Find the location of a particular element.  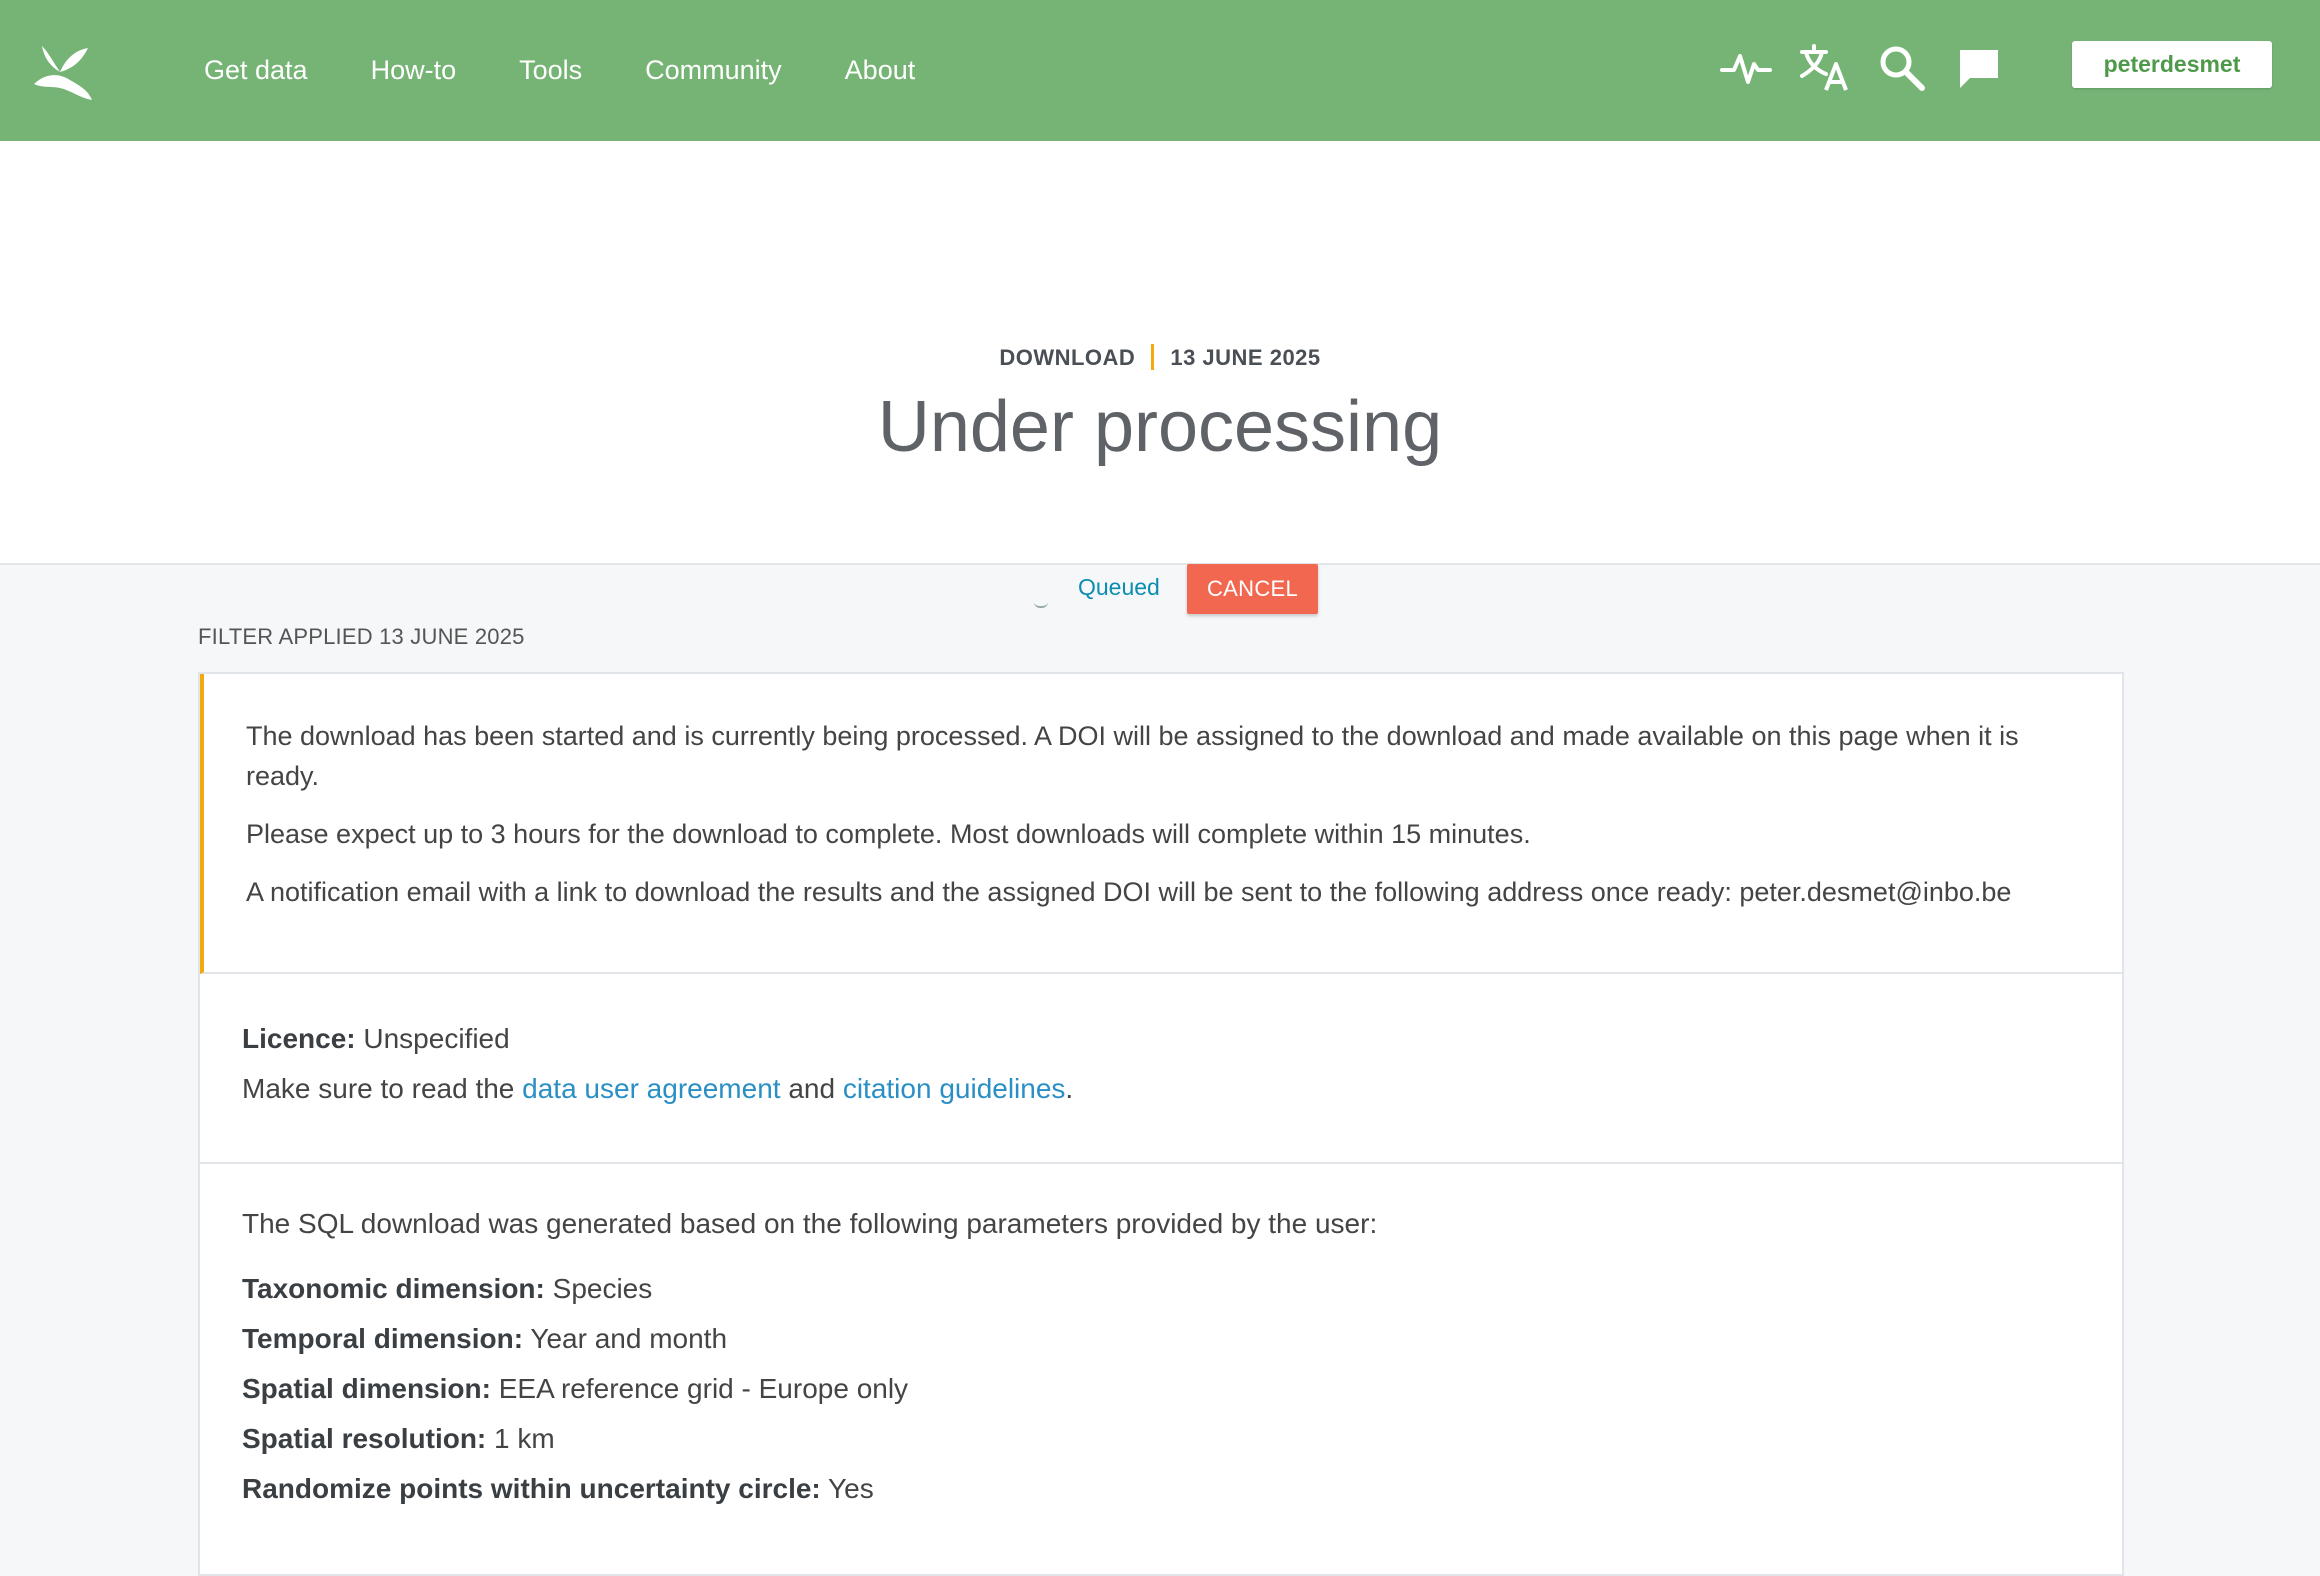

agreement-text: . is located at coordinates (1069, 1088).